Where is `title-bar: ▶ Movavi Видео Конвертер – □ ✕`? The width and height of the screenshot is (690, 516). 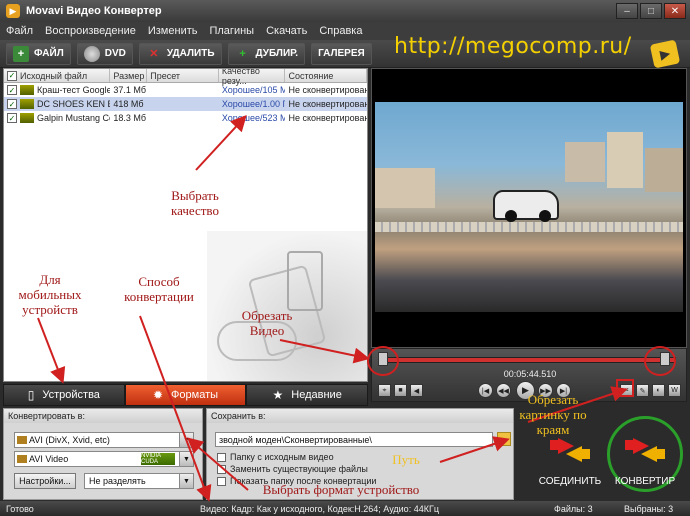
title-bar: ▶ Movavi Видео Конвертер – □ ✕ is located at coordinates (345, 11).